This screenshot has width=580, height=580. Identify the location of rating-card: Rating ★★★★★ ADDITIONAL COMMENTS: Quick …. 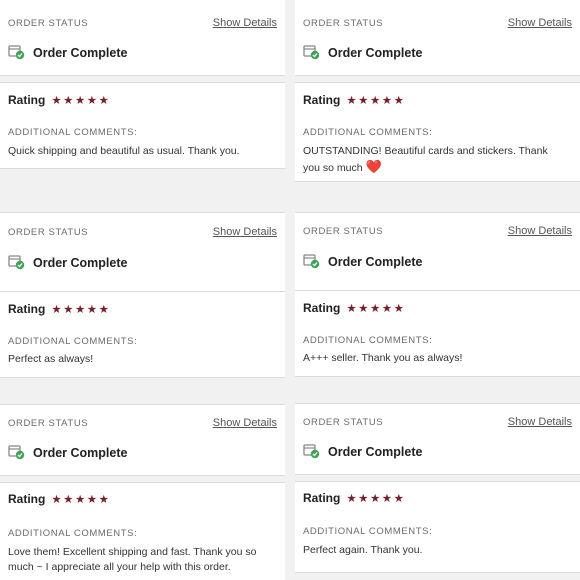
(142, 125).